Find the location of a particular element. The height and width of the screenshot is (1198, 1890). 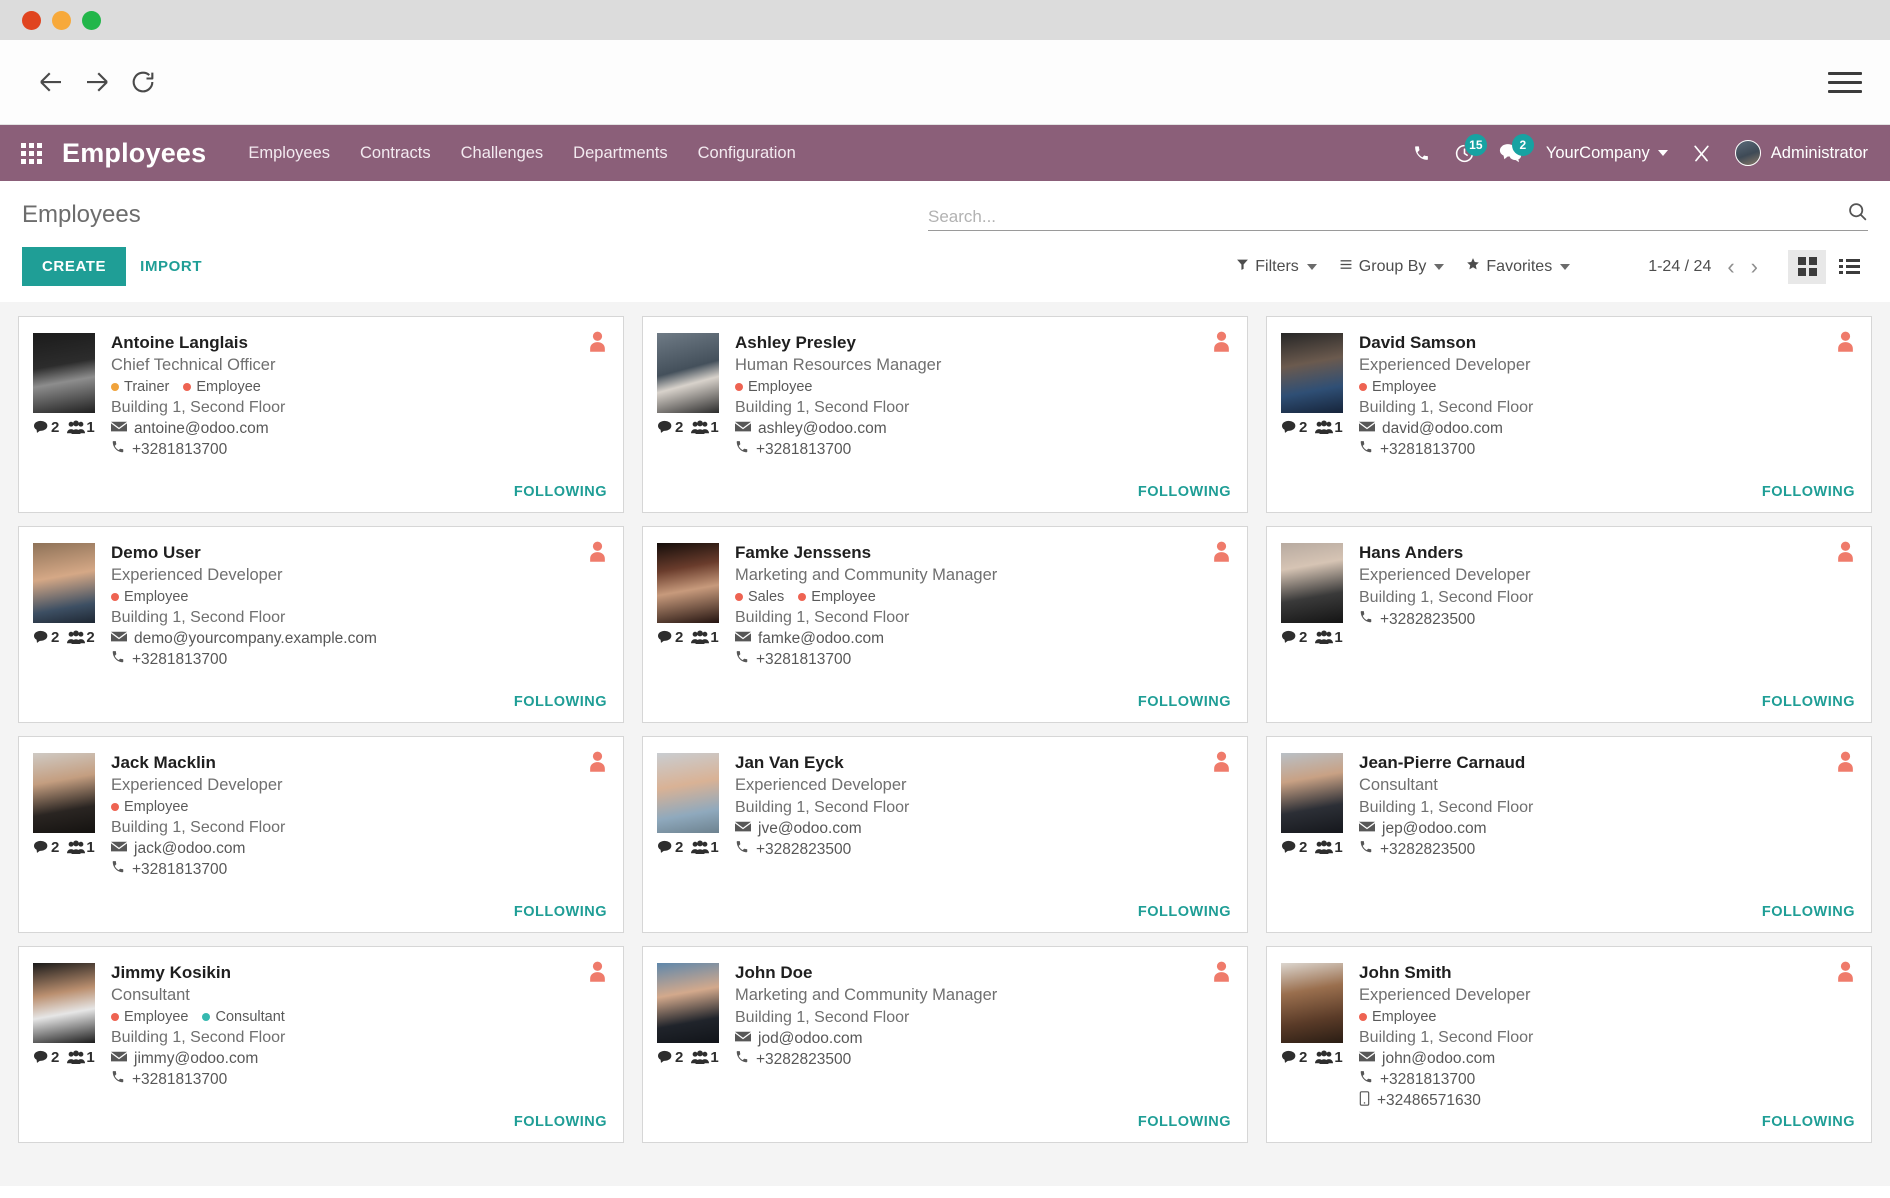

search-input is located at coordinates (1383, 217).